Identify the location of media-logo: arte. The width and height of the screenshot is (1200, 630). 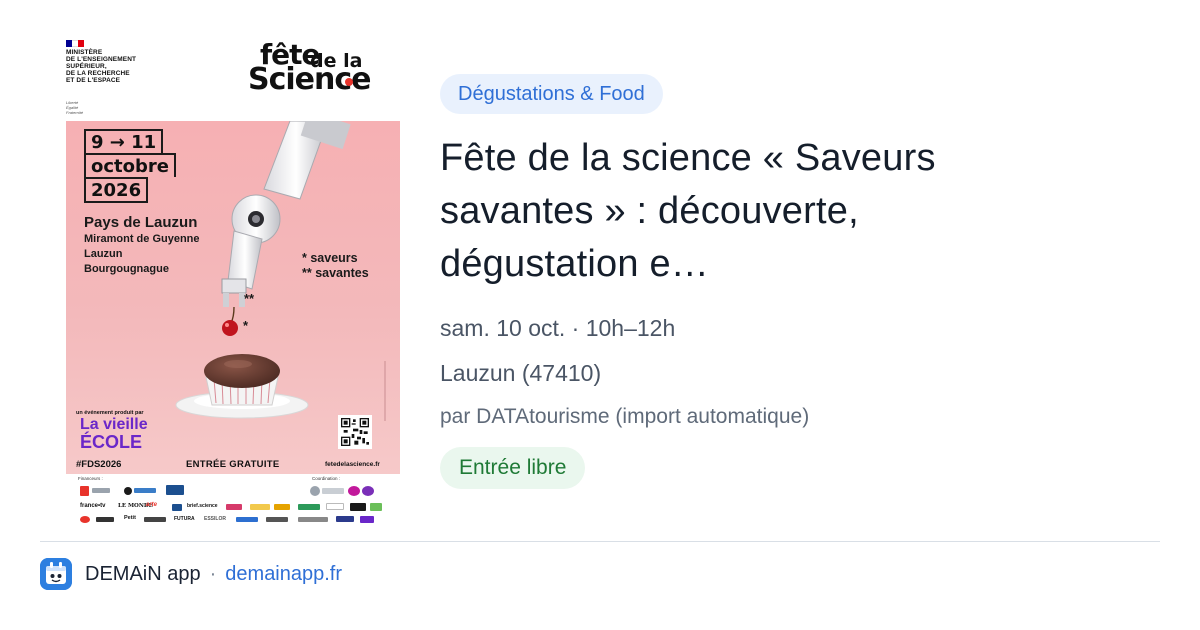
(152, 505).